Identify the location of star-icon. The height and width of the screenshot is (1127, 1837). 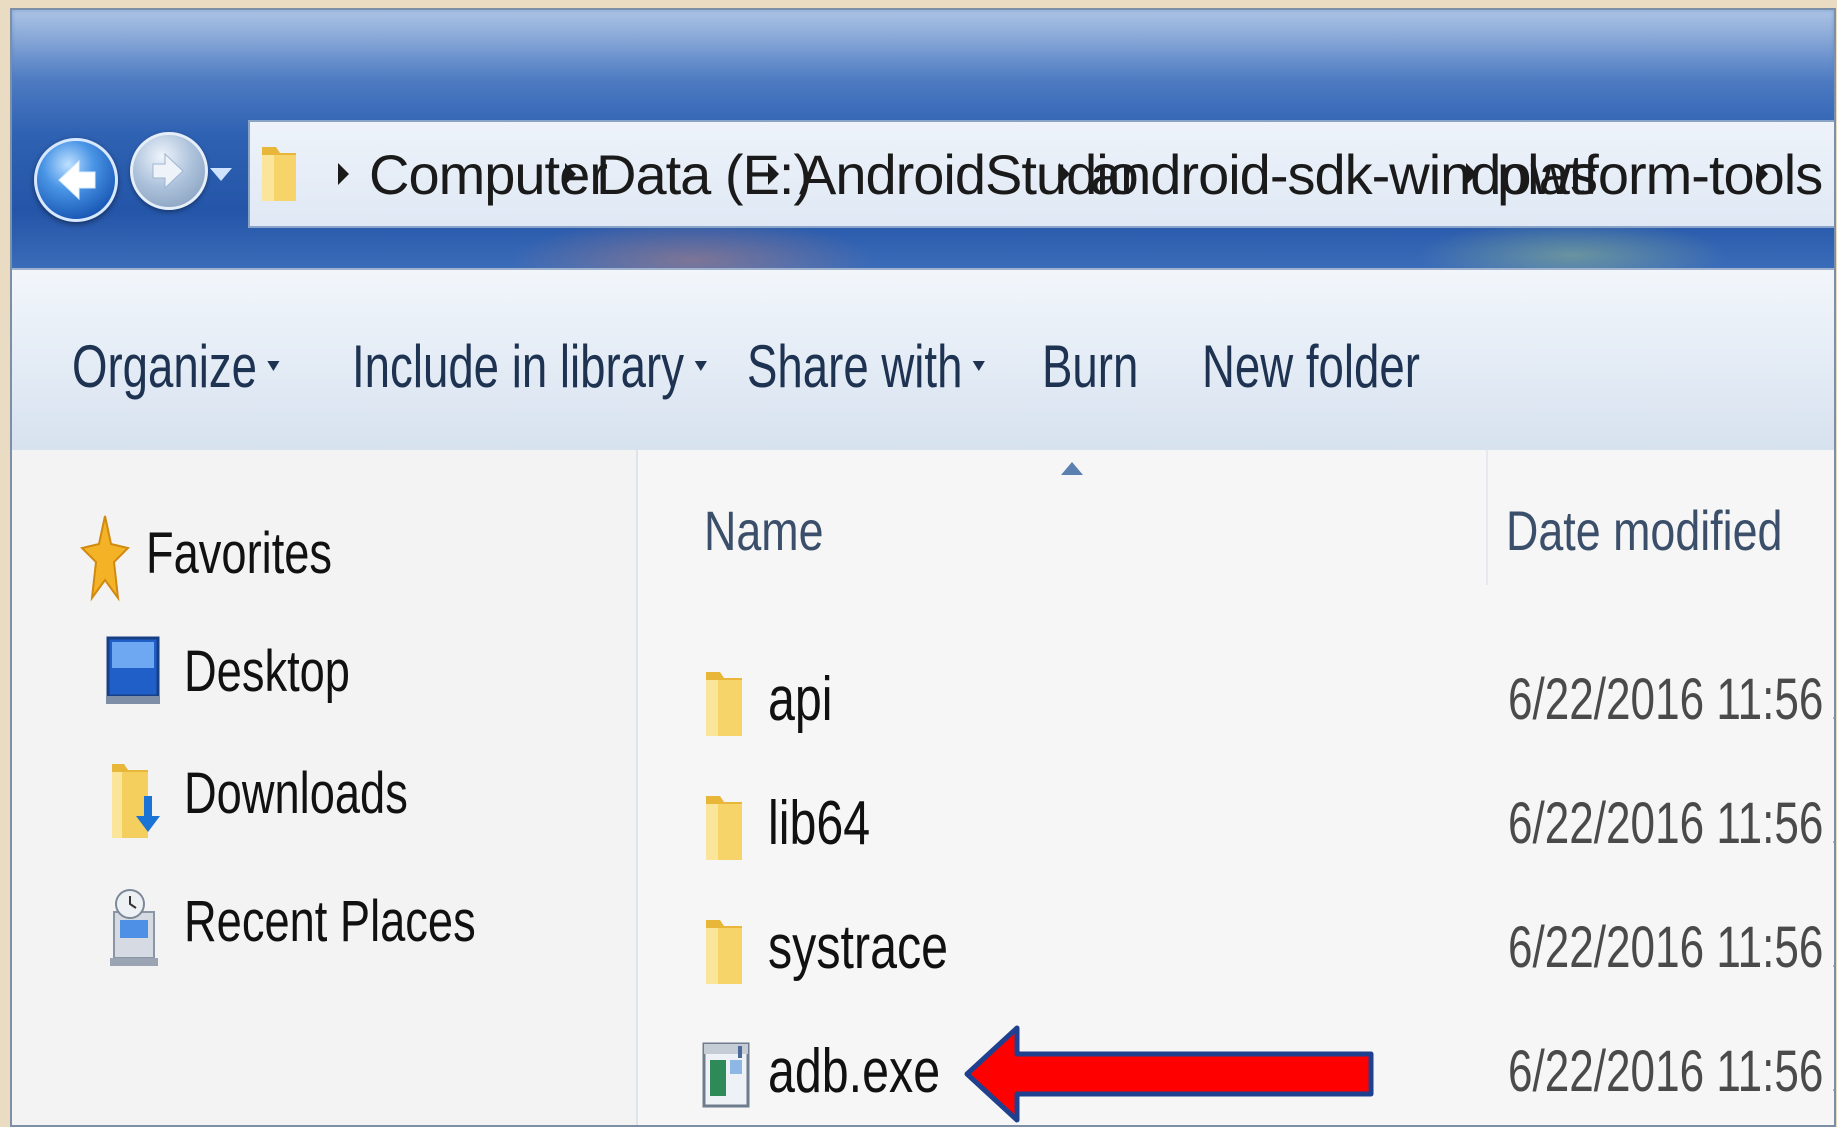
(105, 558).